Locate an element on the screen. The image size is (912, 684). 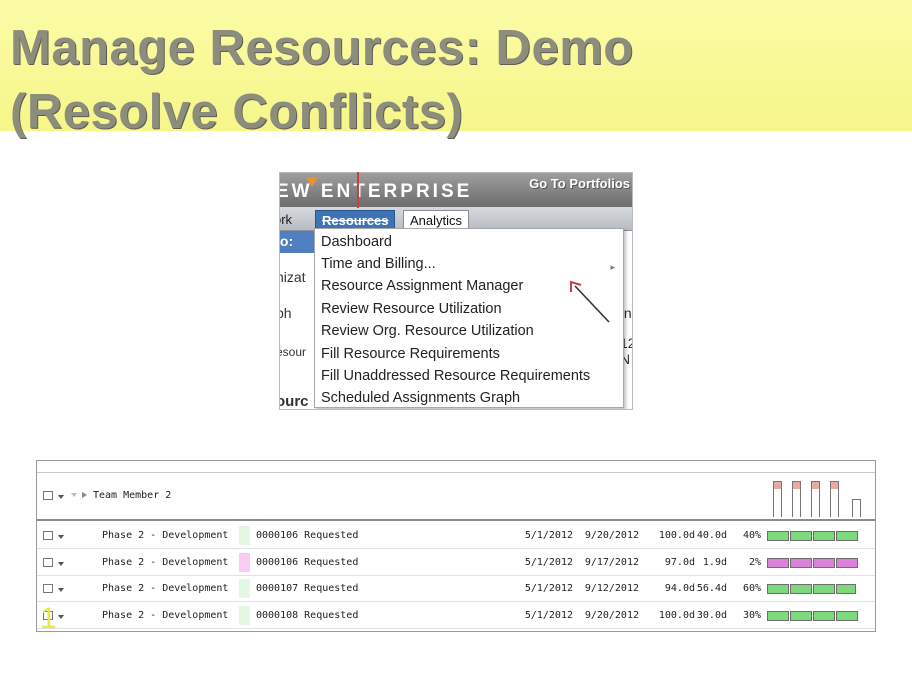
actual-work-cell: 30.0d is located at coordinates (711, 615).